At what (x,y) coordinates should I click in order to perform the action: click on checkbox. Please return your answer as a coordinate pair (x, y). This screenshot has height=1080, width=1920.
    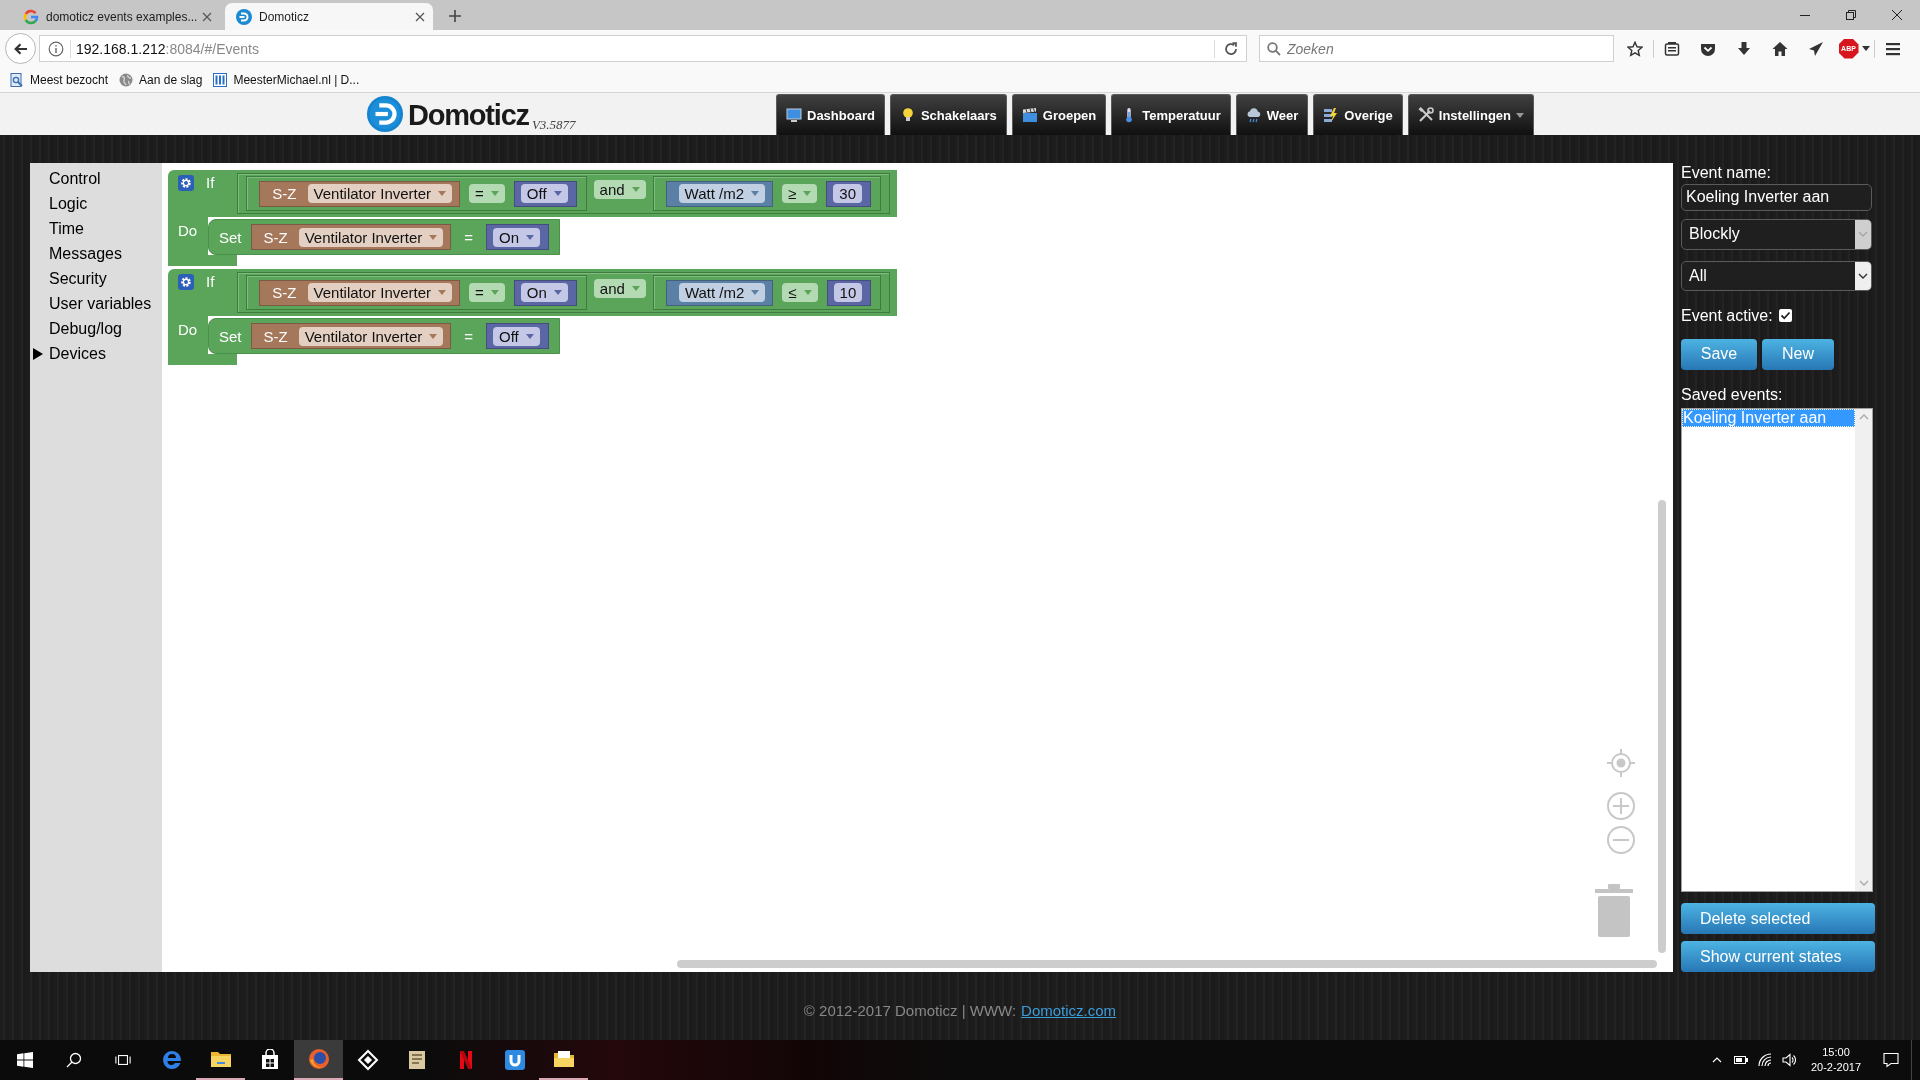
    Looking at the image, I should click on (1785, 316).